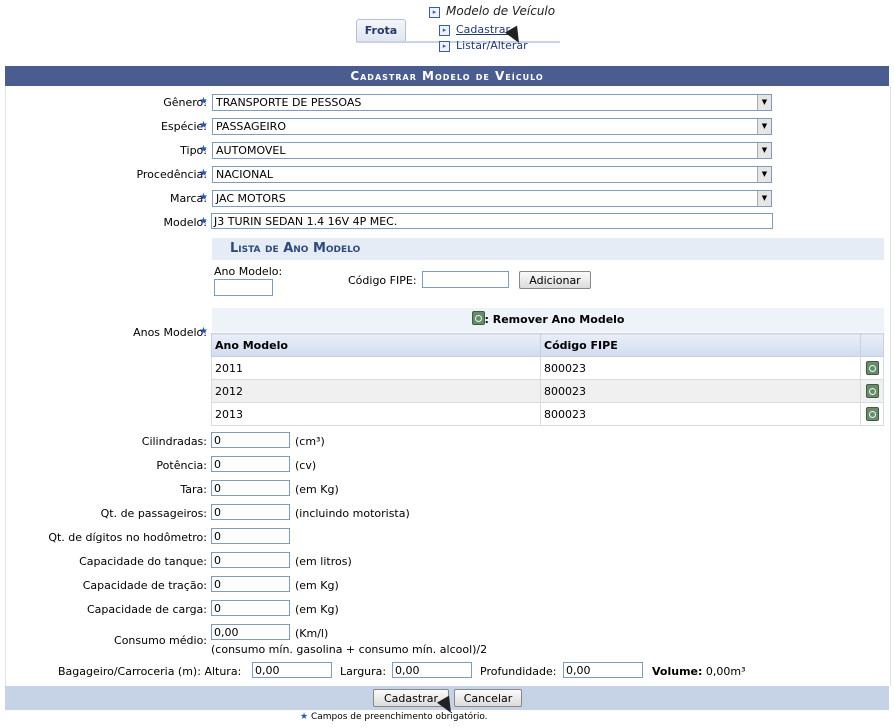 This screenshot has width=894, height=728. What do you see at coordinates (465, 279) in the screenshot?
I see `codigo-fipe-input` at bounding box center [465, 279].